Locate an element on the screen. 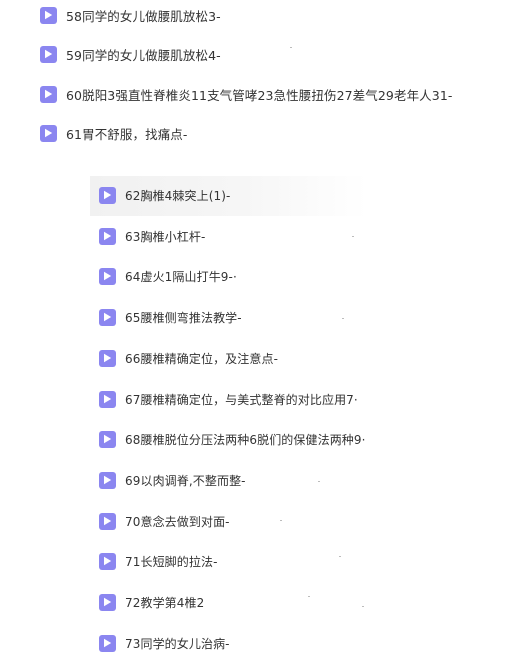  video-item-label: 59同学的女儿做腰肌放松4- is located at coordinates (143, 55).